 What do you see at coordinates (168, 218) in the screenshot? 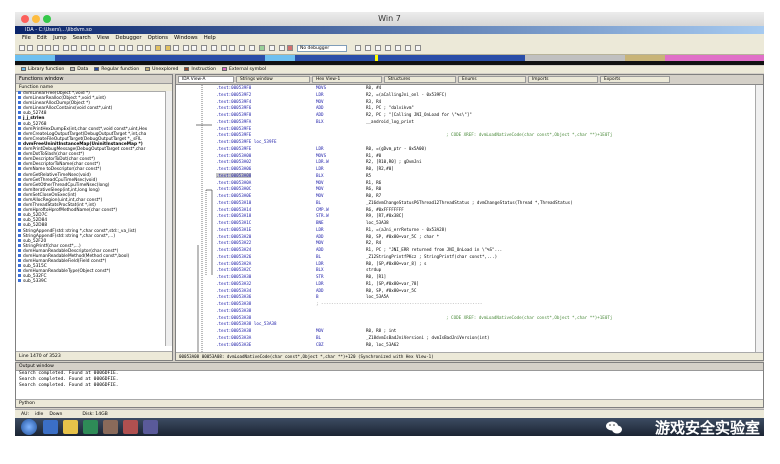
I see `functions-scrollbar` at bounding box center [168, 218].